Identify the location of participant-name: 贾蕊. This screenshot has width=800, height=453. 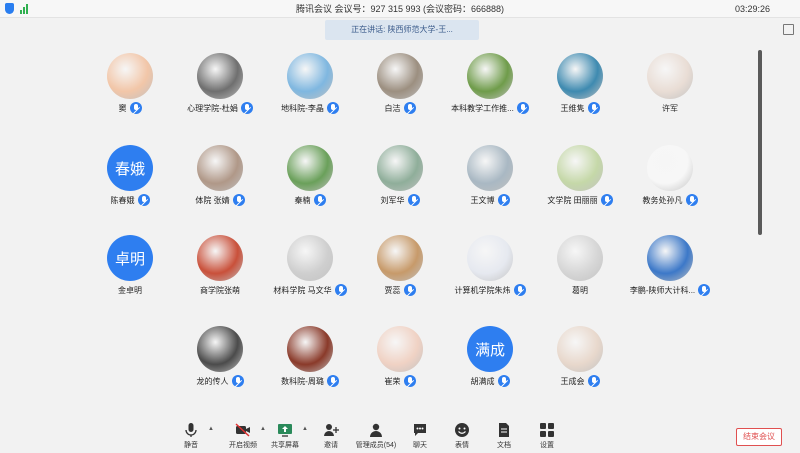
(392, 290).